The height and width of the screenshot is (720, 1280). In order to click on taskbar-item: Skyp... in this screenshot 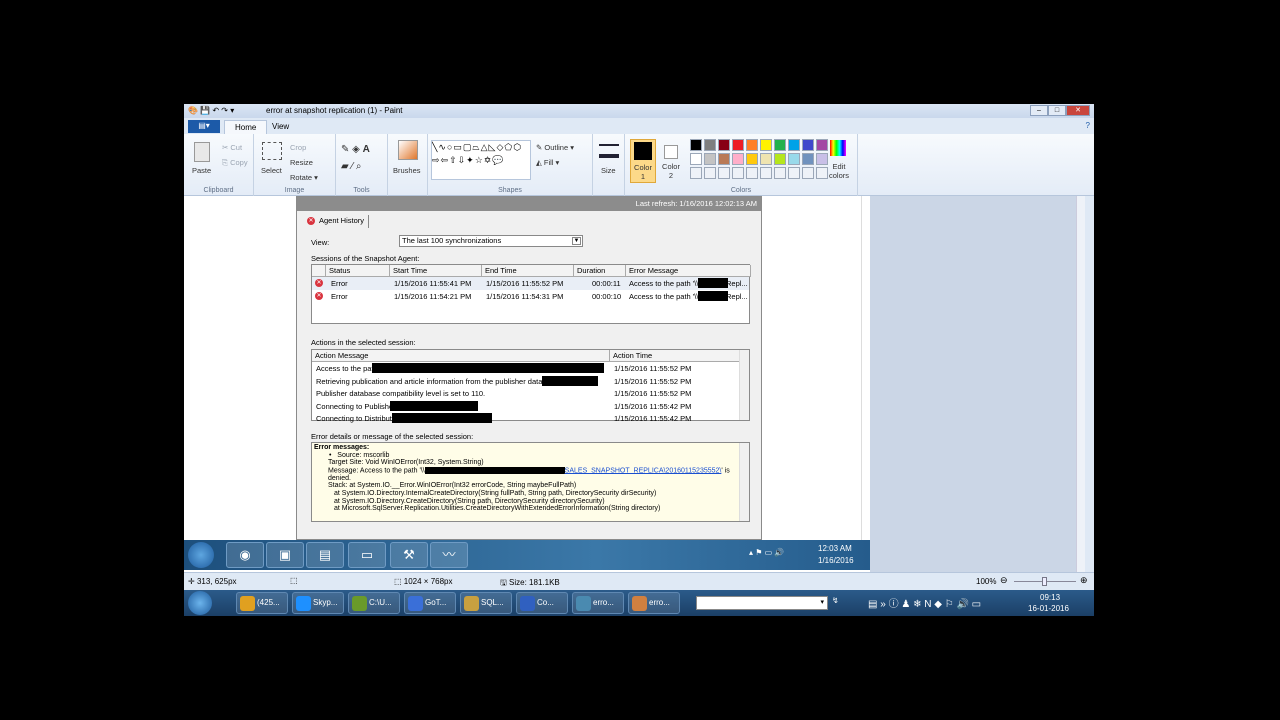, I will do `click(318, 603)`.